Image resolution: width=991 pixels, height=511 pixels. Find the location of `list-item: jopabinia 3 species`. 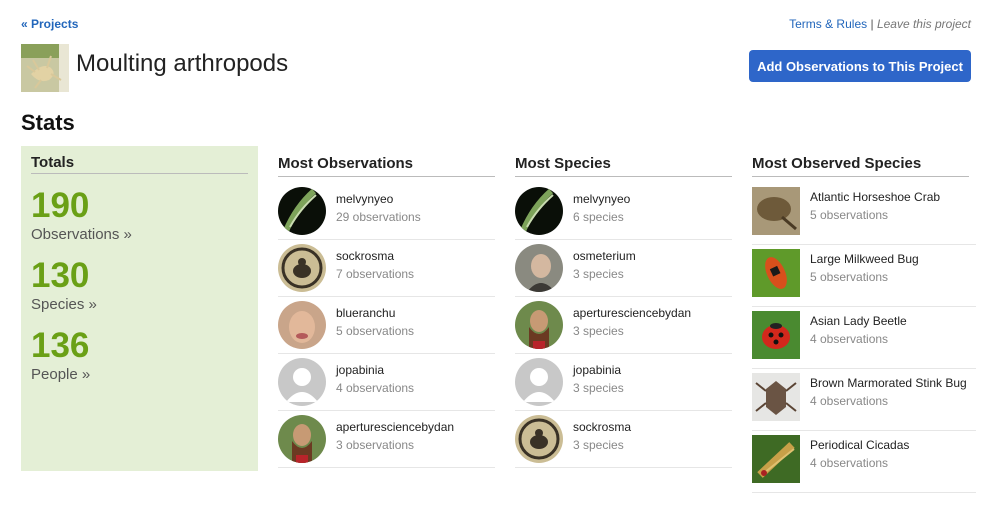

list-item: jopabinia 3 species is located at coordinates (623, 382).